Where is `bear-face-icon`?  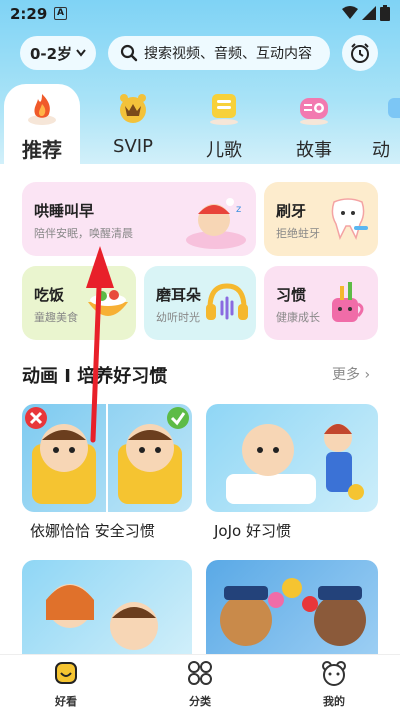
bear-face-icon is located at coordinates (334, 673).